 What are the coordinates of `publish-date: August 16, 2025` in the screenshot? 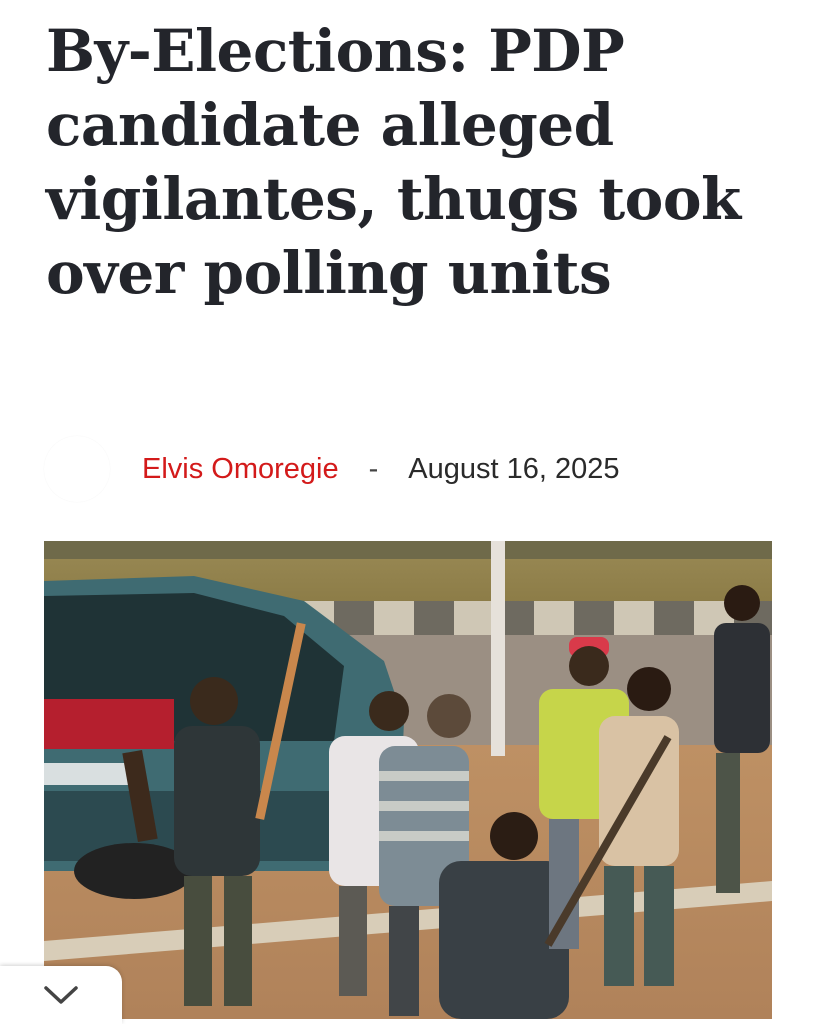 It's located at (514, 468).